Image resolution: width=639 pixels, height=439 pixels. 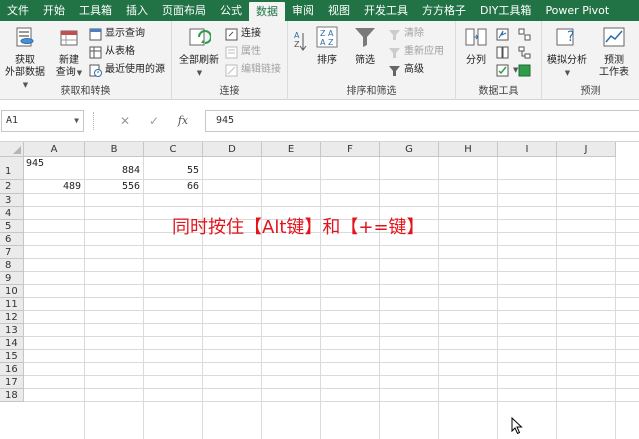 What do you see at coordinates (12, 330) in the screenshot?
I see `row-header-13: 13` at bounding box center [12, 330].